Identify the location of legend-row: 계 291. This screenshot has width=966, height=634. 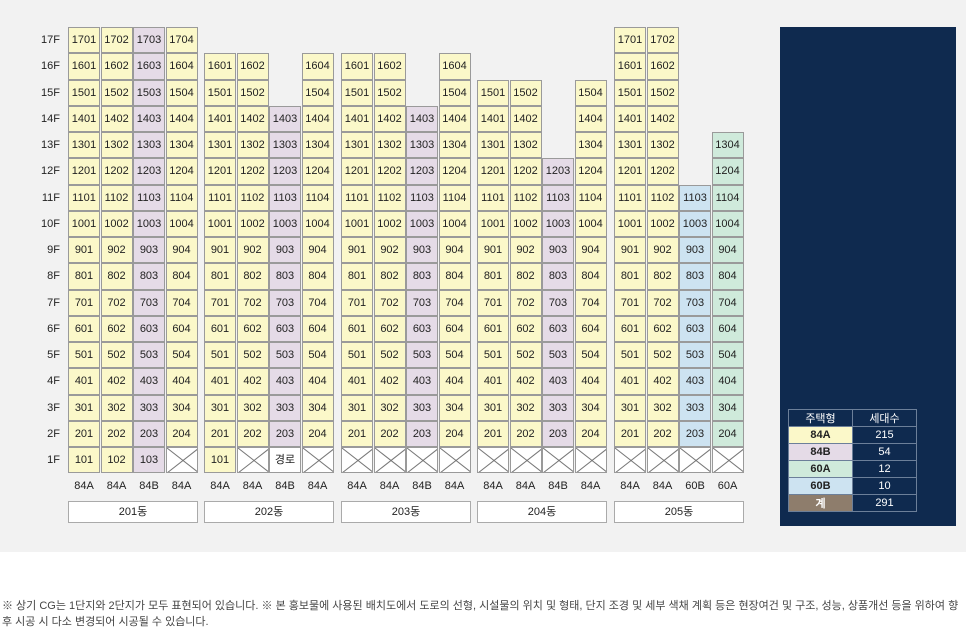
(852, 503).